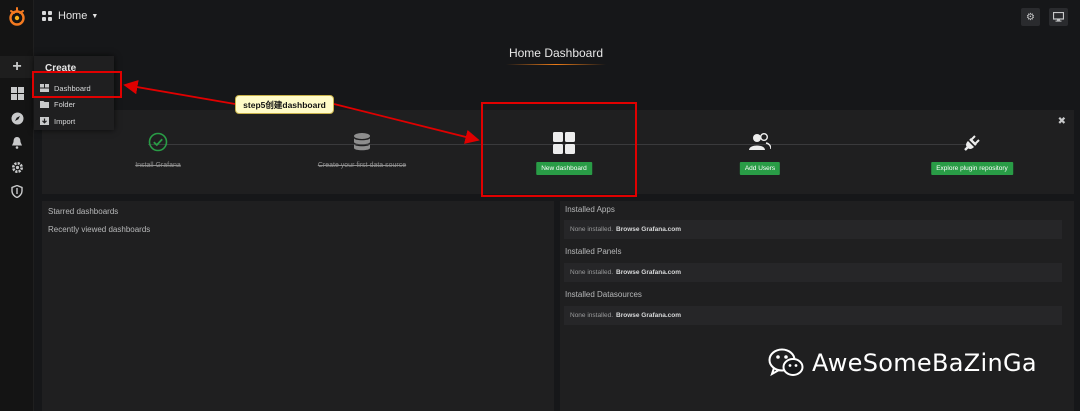  What do you see at coordinates (590, 209) in the screenshot?
I see `installed-apps-heading: Installed Apps` at bounding box center [590, 209].